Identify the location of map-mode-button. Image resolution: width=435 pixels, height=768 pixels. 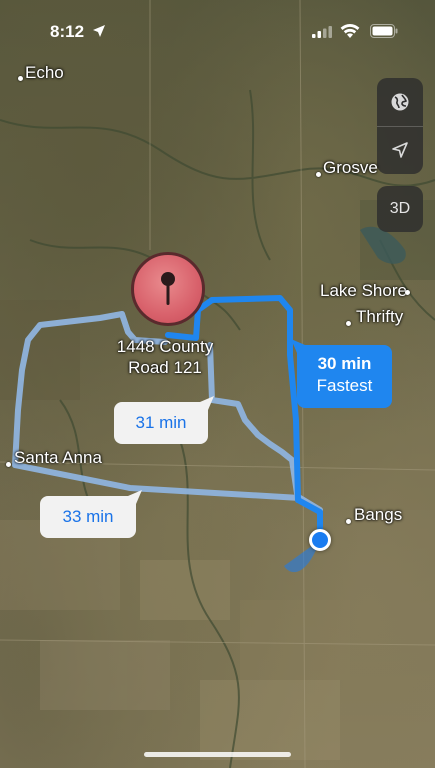
(400, 102).